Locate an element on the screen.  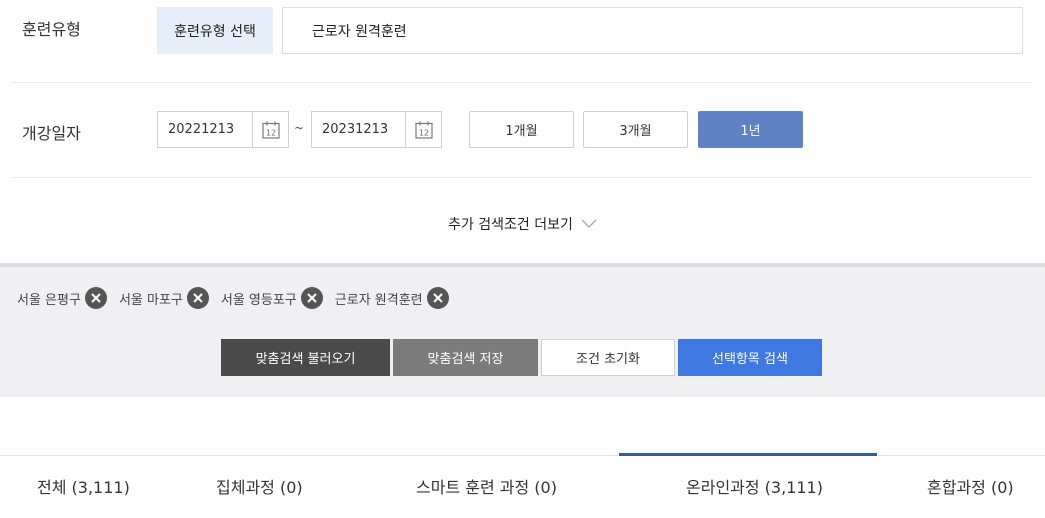
tab-all: 전체 (3,111) is located at coordinates (83, 486).